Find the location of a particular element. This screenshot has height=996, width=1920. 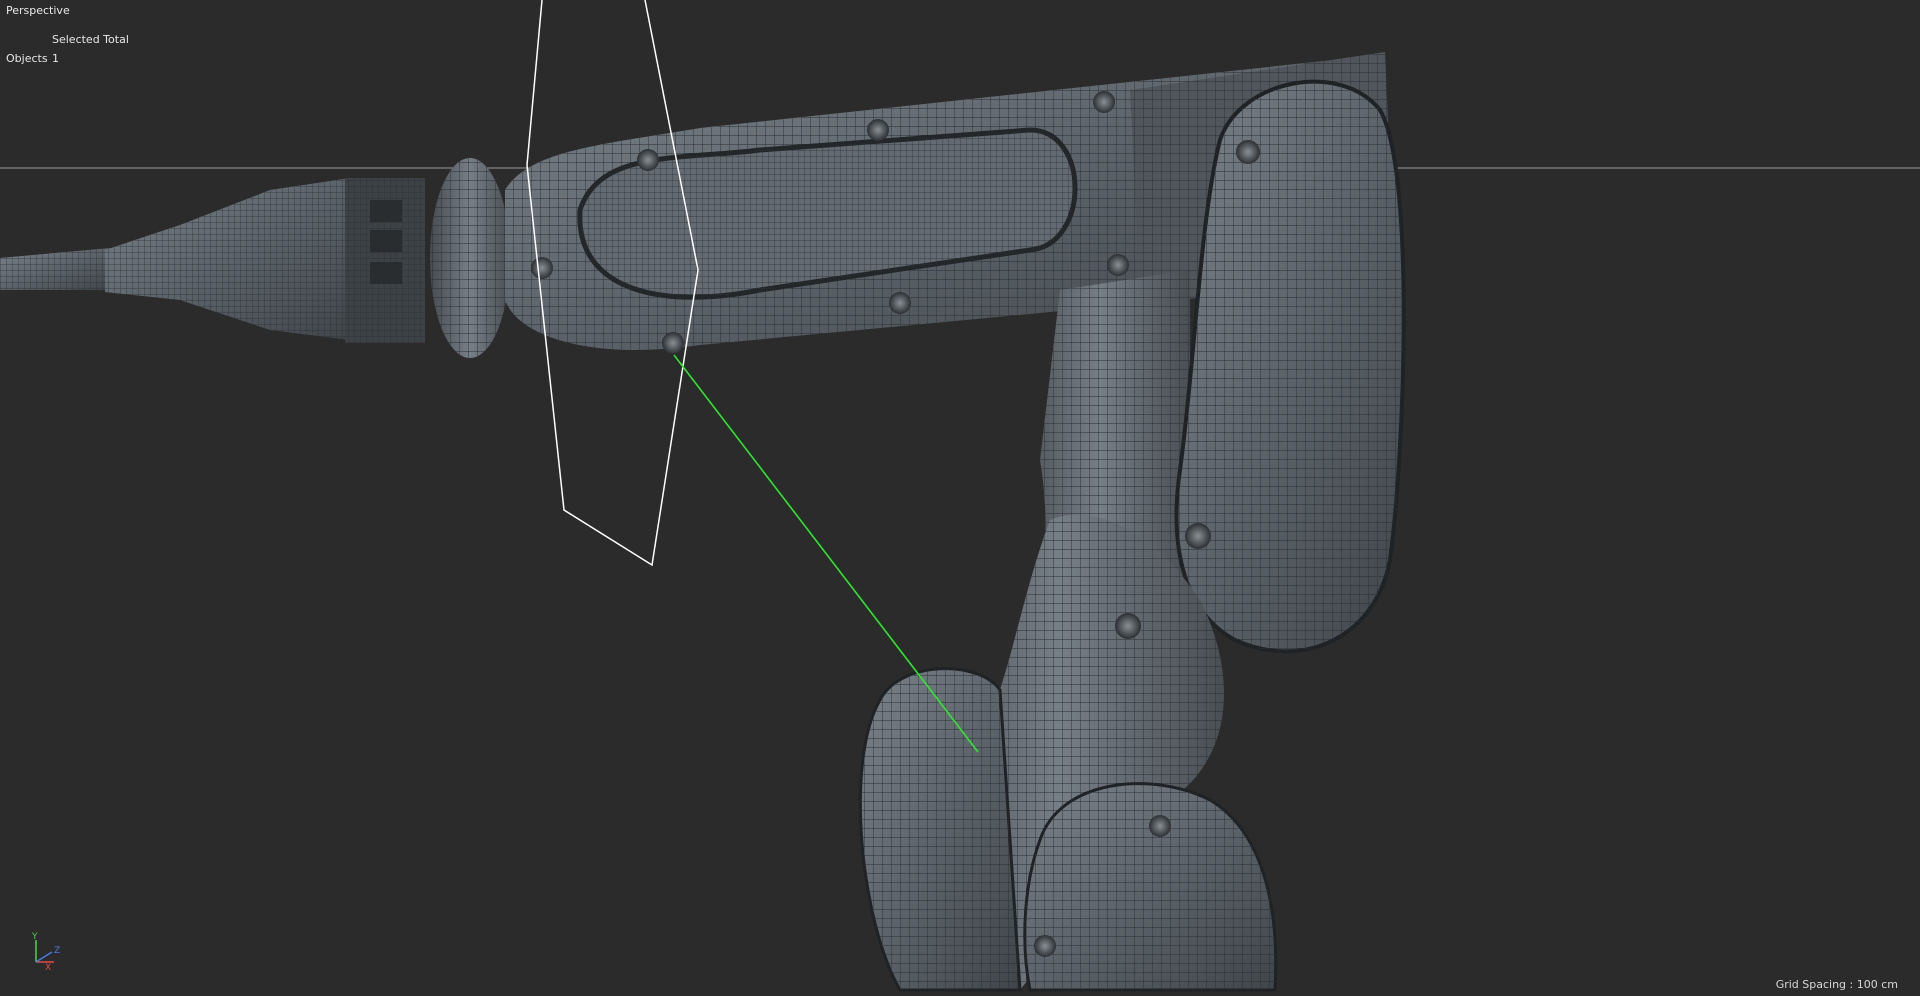

axis-z-label: Z is located at coordinates (57, 951).